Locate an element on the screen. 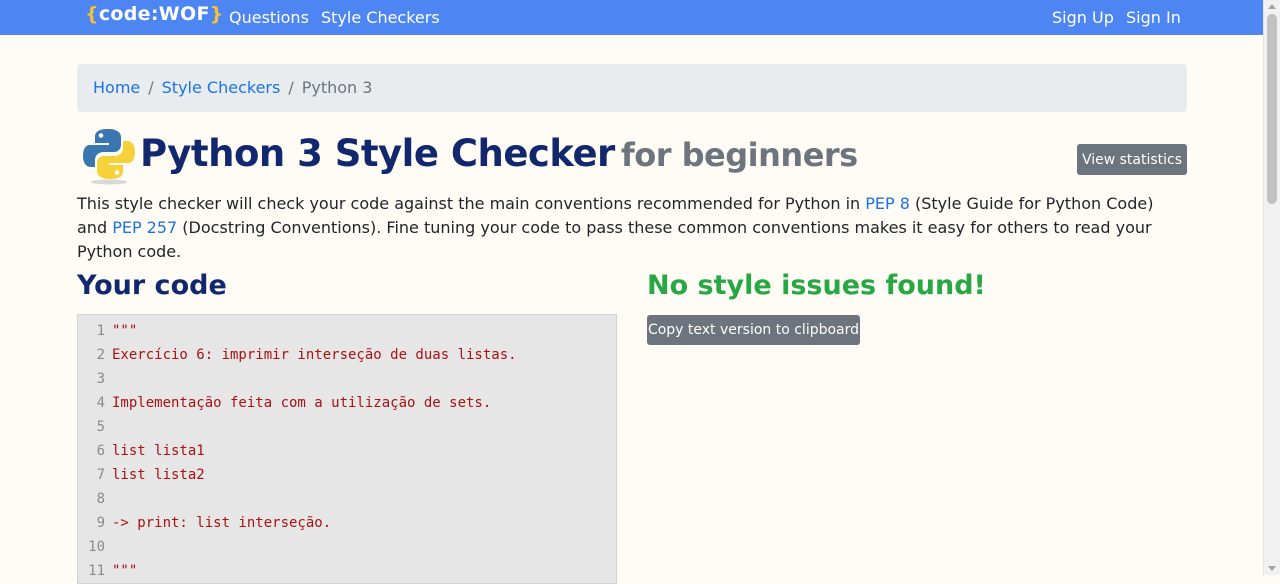 Image resolution: width=1280 pixels, height=584 pixels. code-line: 6 list lista1 is located at coordinates (347, 451).